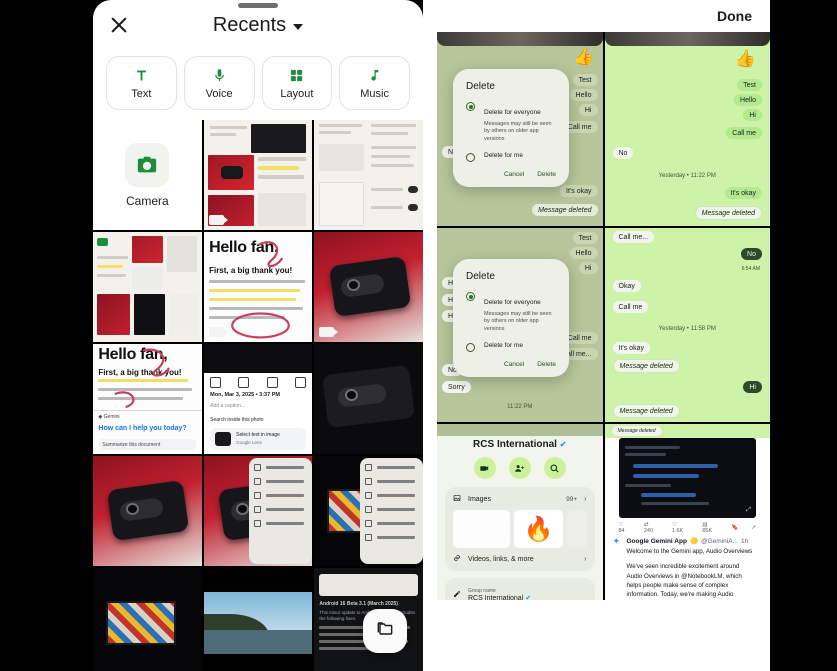 This screenshot has width=837, height=671. I want to click on menu-item-help, so click(280, 523).